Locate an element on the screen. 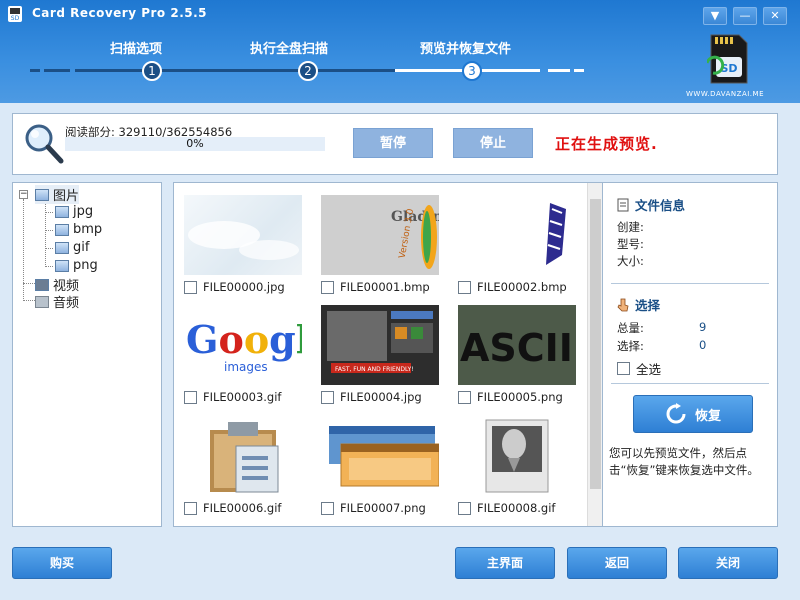 This screenshot has width=800, height=600. back-button: 返回 is located at coordinates (617, 563).